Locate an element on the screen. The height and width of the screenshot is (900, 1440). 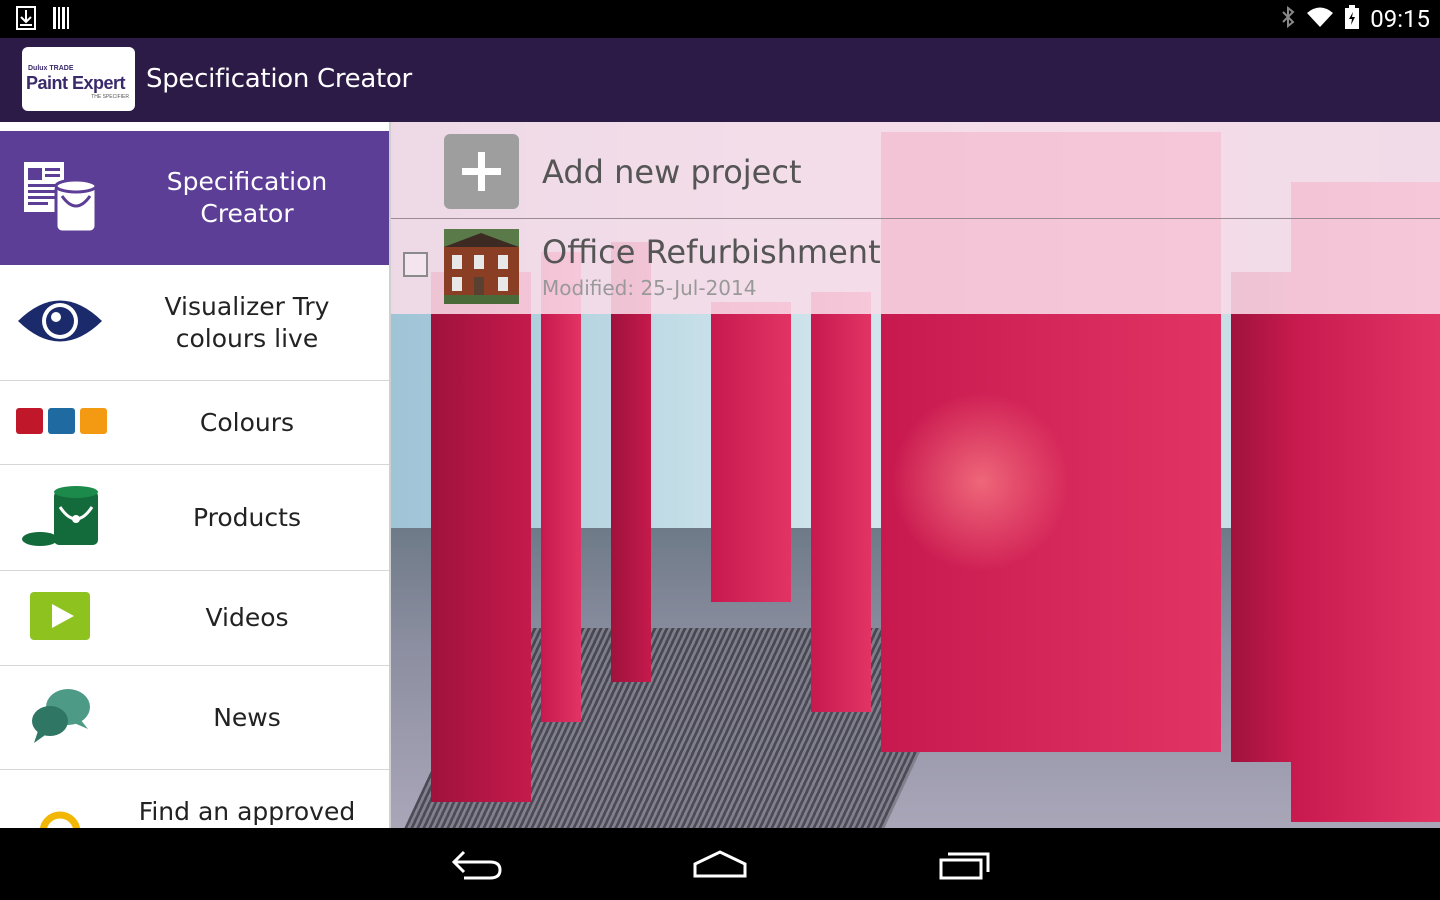
sidebar-item-label: News is located at coordinates (247, 717).